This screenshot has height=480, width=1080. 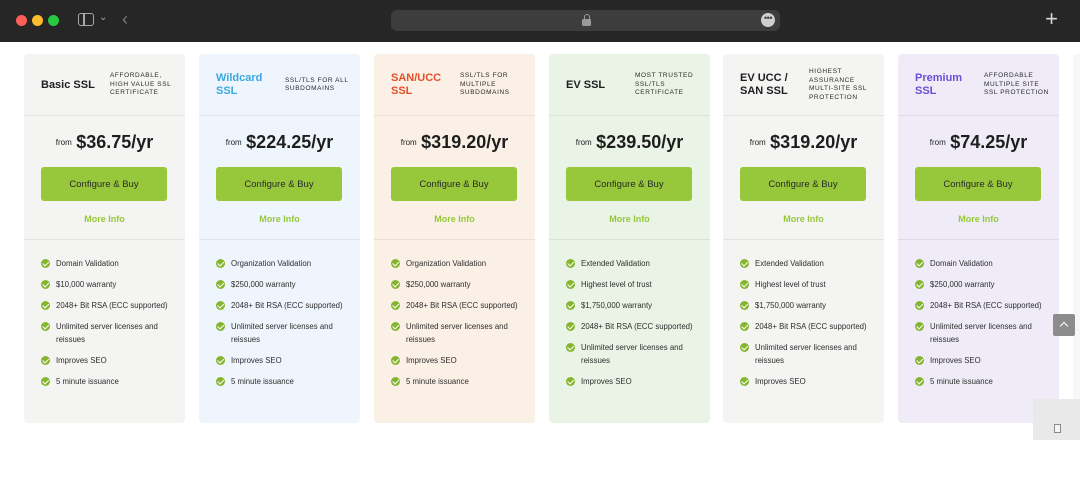 I want to click on plan-price: from $74.25/yr, so click(x=978, y=142).